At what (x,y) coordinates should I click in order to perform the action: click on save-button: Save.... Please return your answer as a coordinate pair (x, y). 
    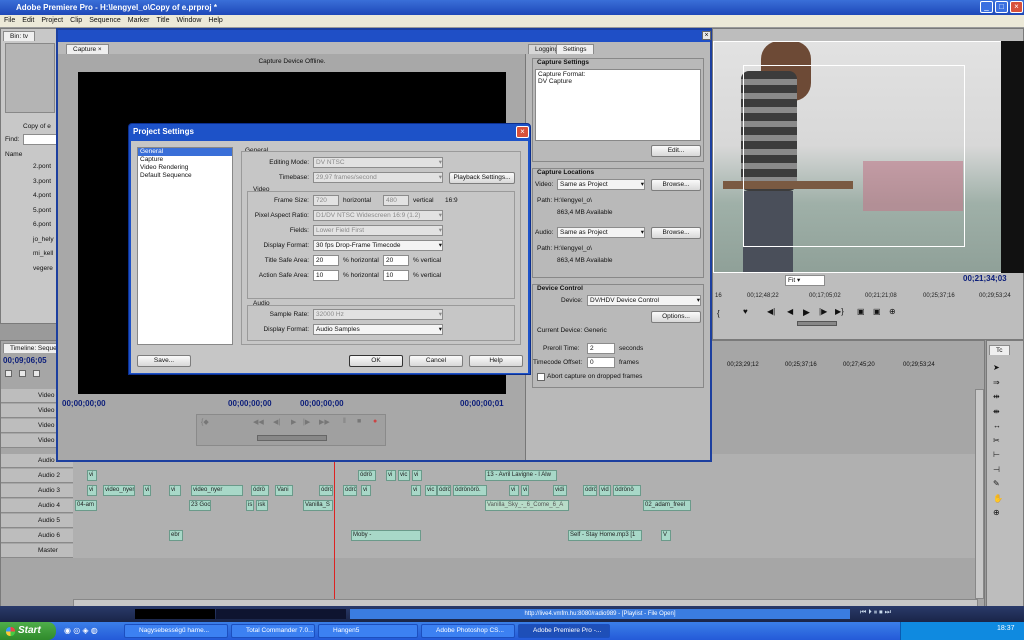
    Looking at the image, I should click on (164, 361).